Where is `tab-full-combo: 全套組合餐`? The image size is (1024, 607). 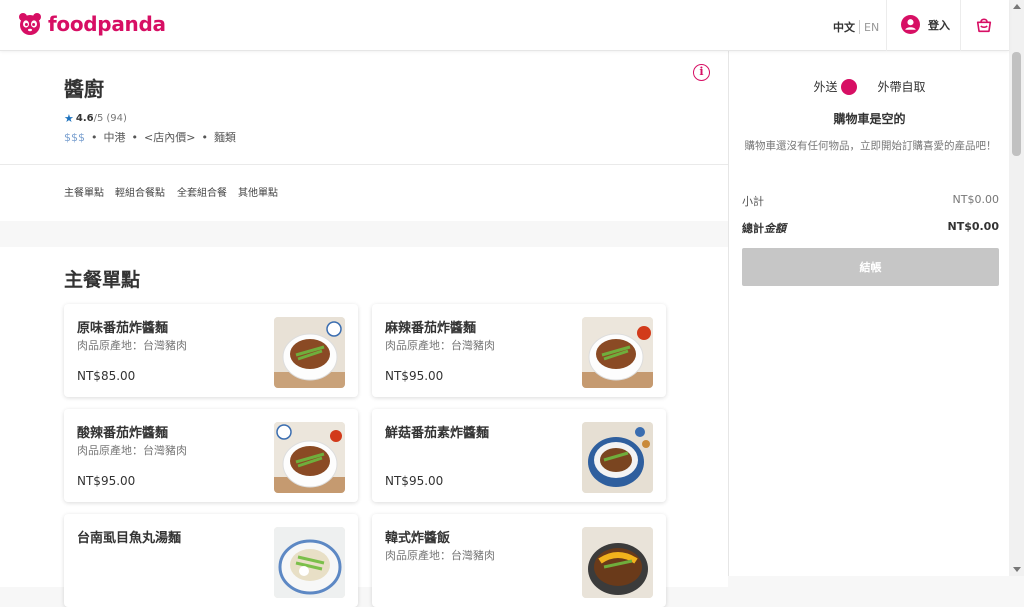
tab-full-combo: 全套組合餐 is located at coordinates (202, 191).